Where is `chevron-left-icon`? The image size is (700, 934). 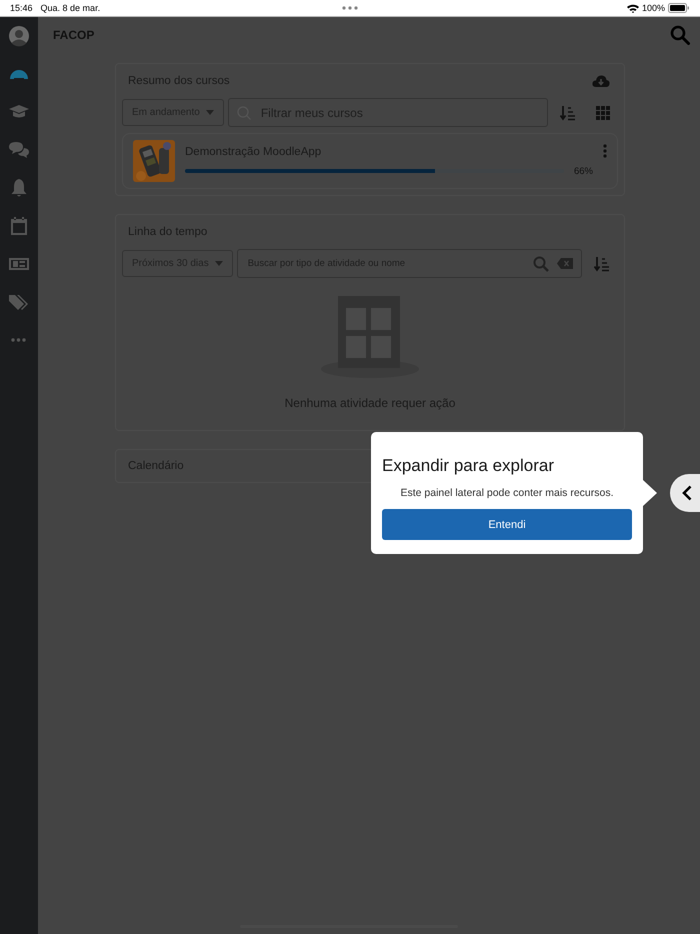 chevron-left-icon is located at coordinates (687, 493).